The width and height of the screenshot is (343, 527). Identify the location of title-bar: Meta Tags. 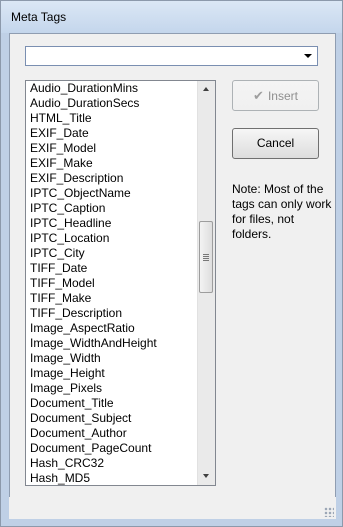
(171, 17).